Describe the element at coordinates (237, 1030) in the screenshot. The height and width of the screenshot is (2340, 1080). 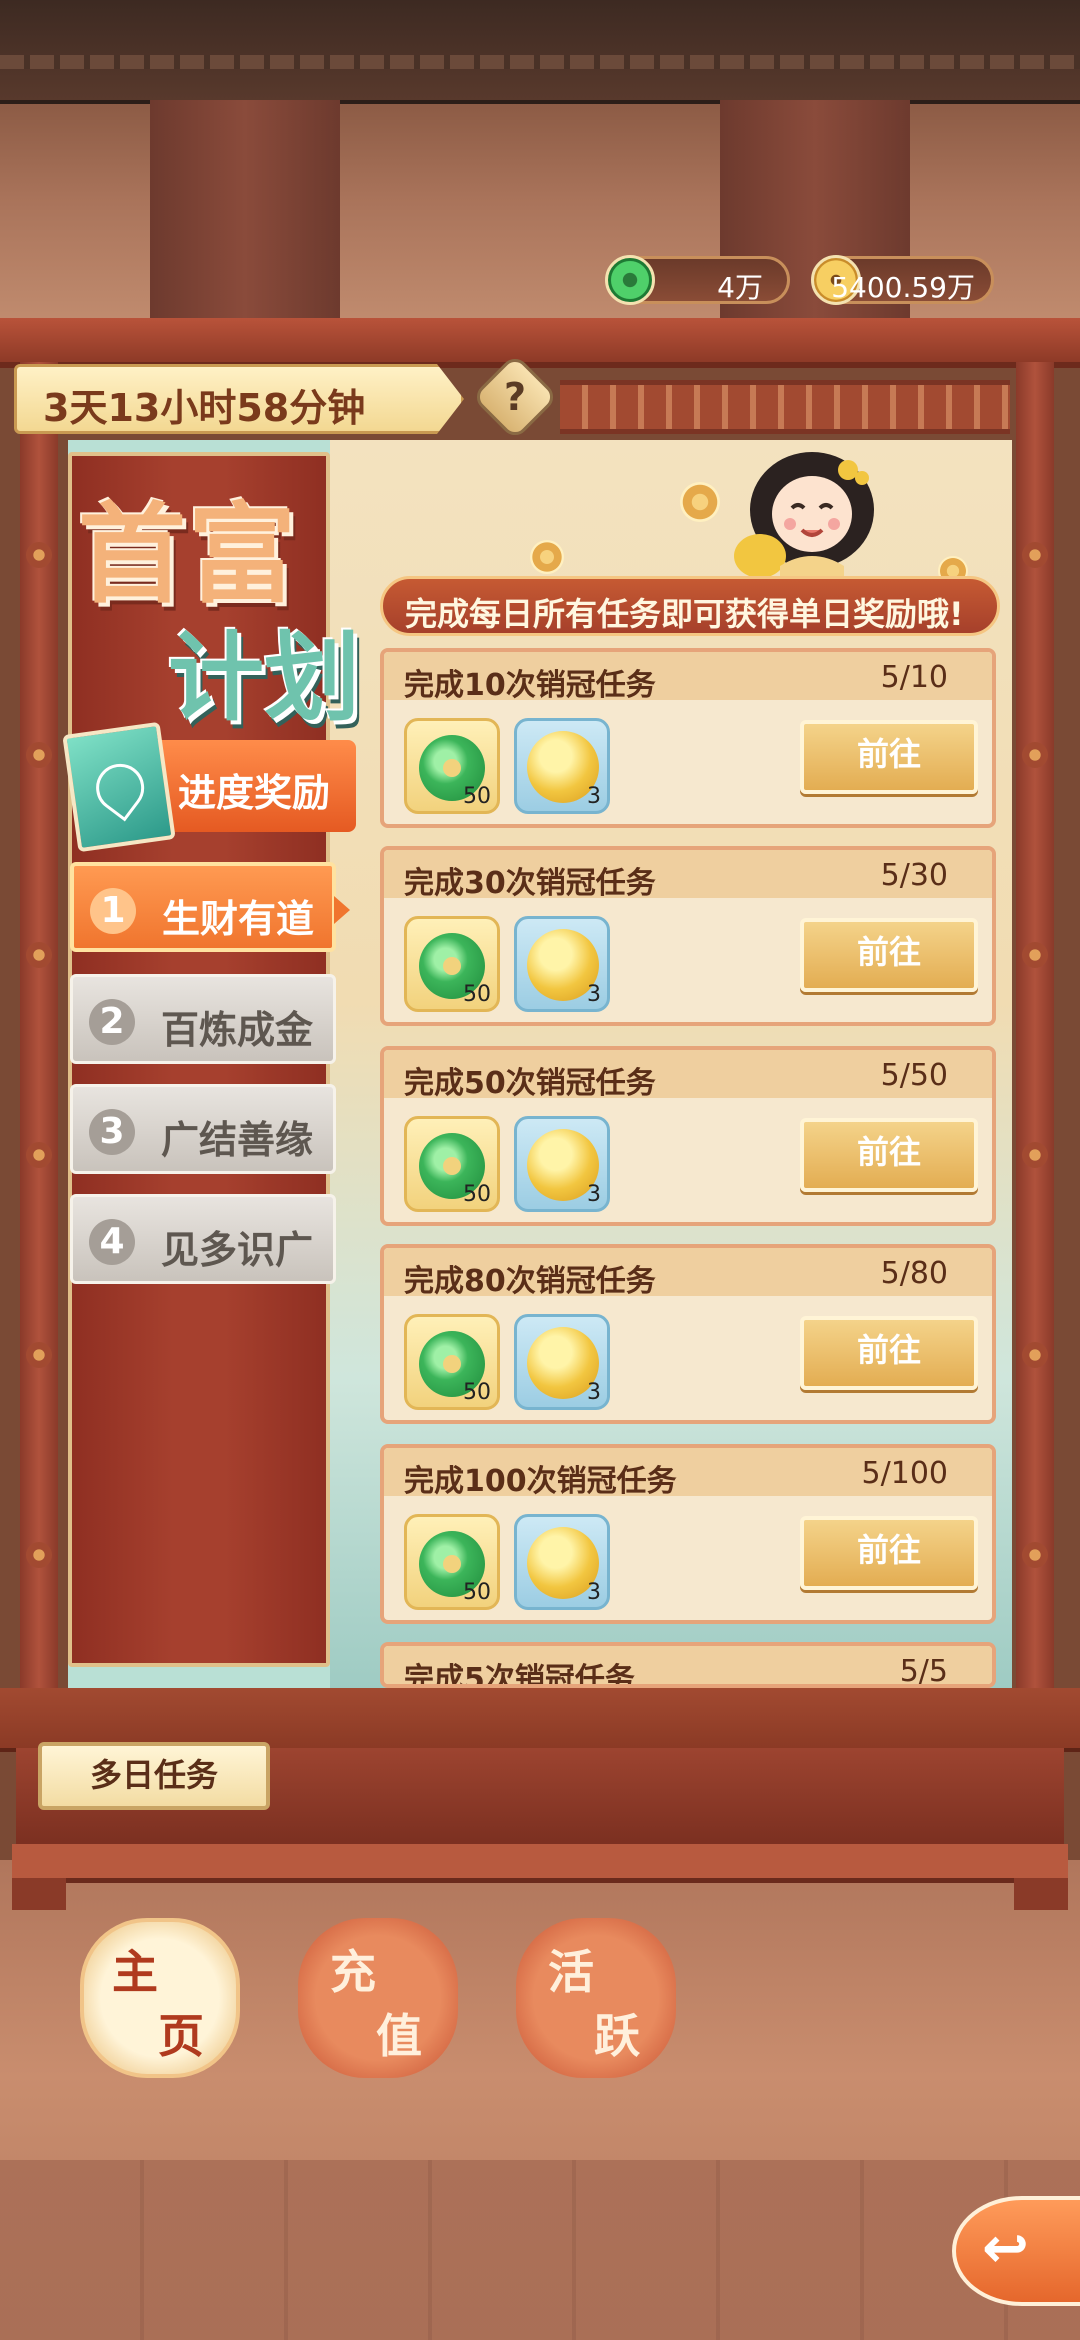
I see `tab-label: 百炼成金` at that location.